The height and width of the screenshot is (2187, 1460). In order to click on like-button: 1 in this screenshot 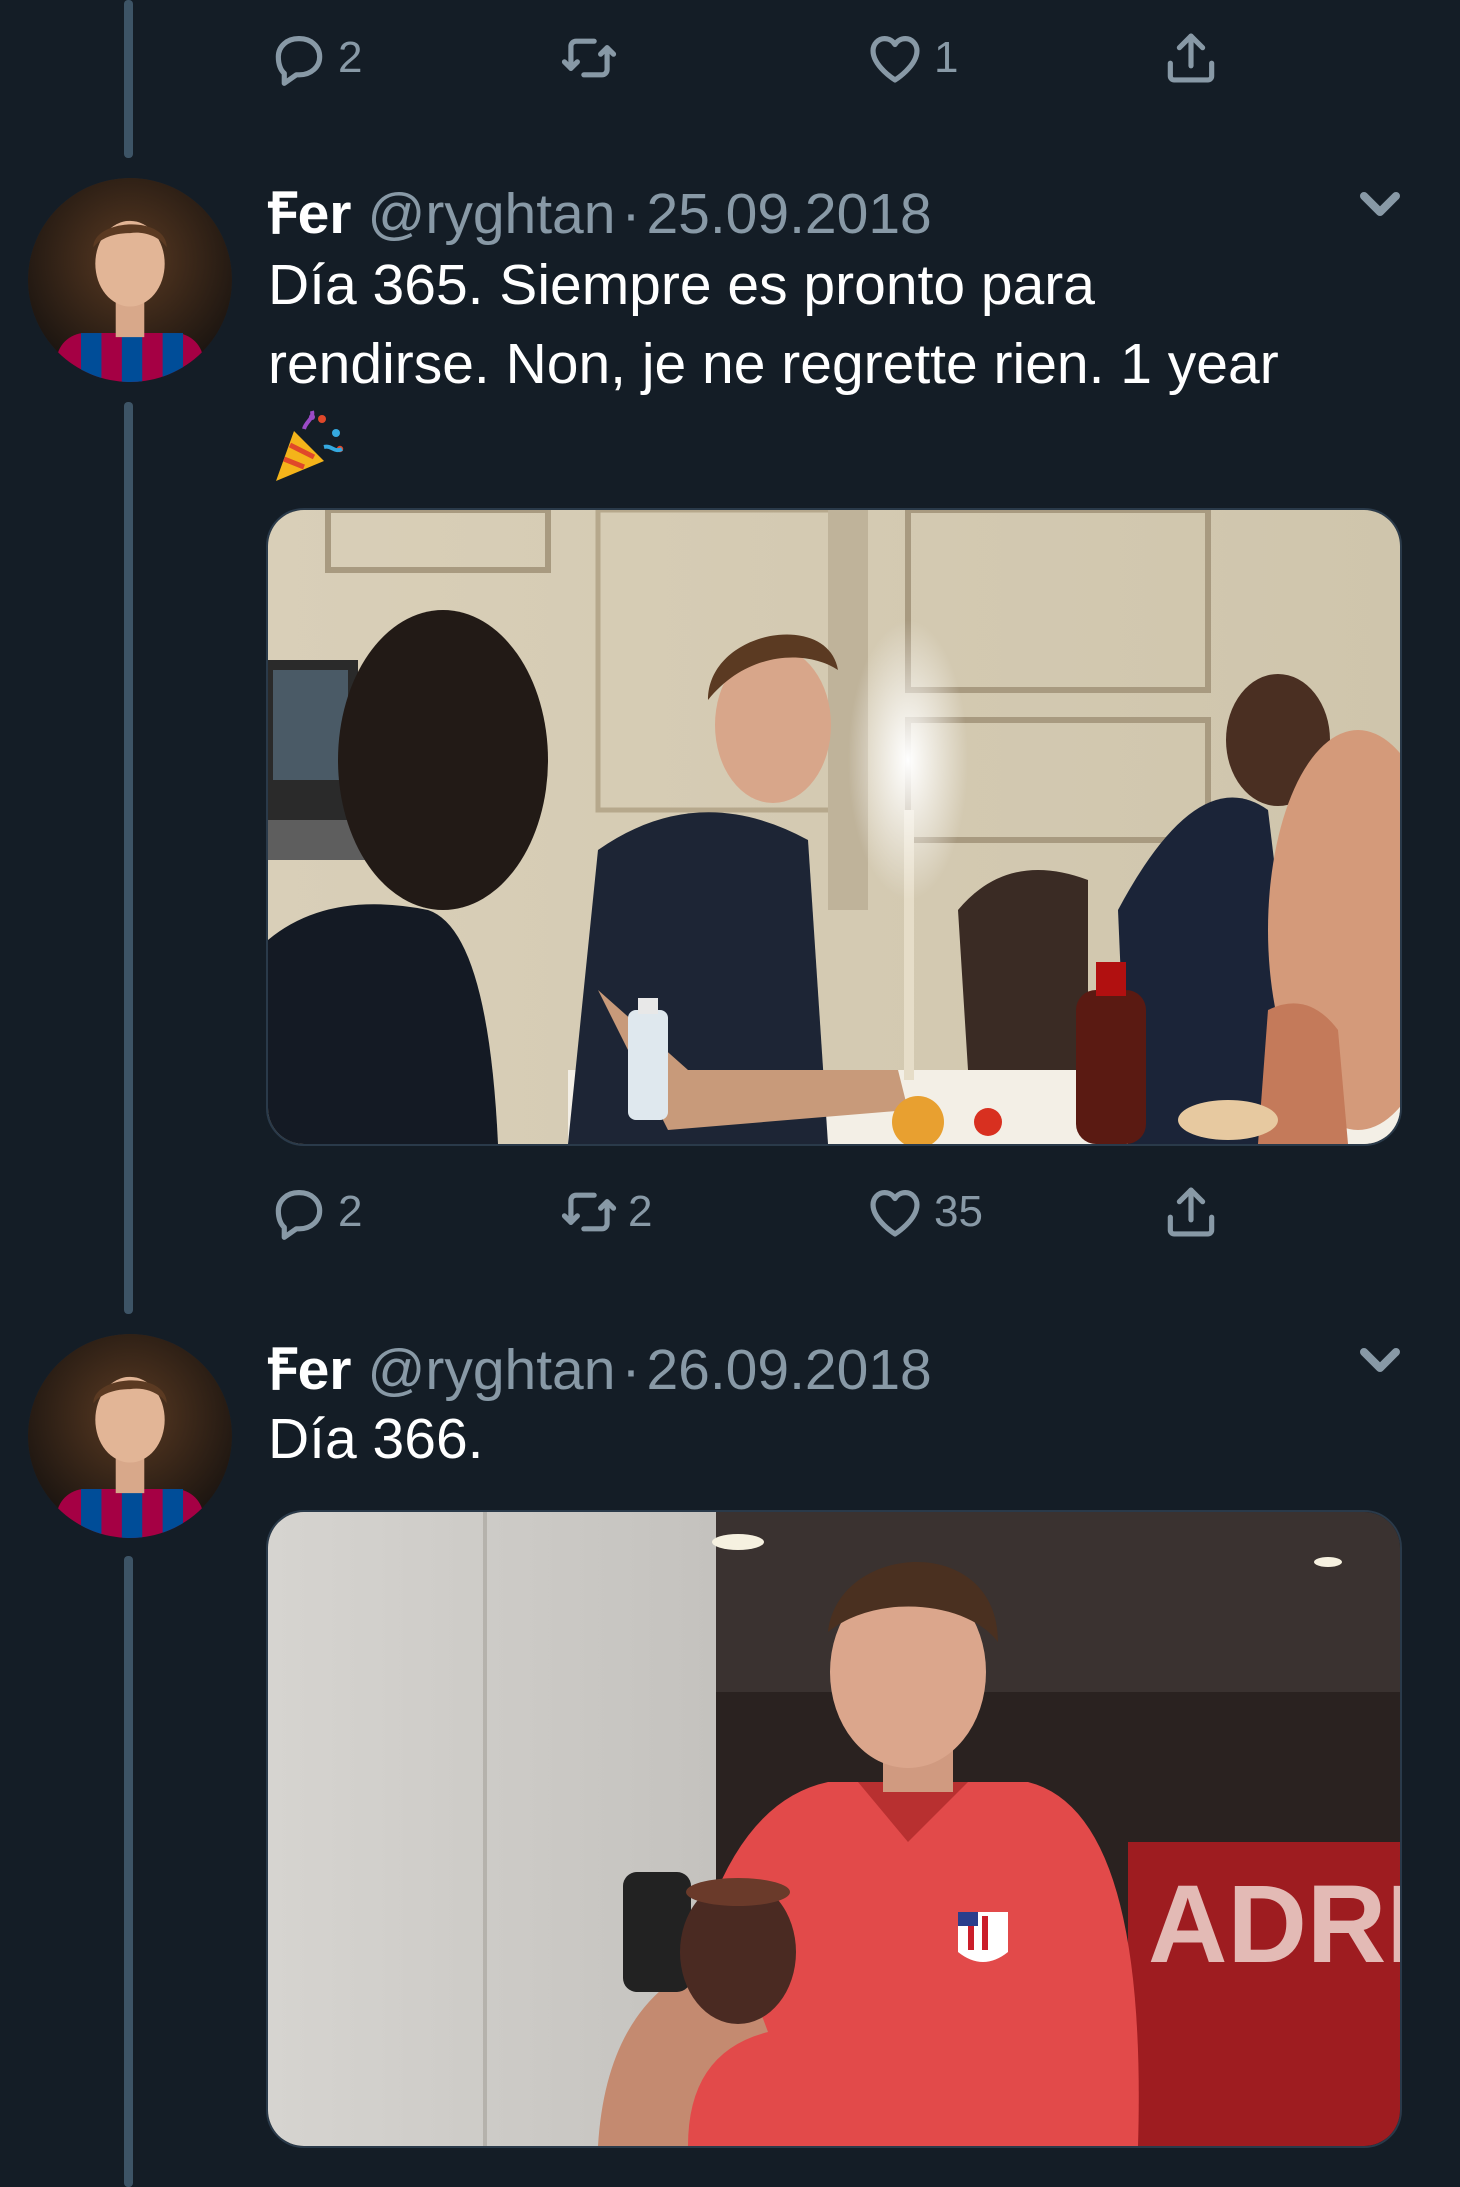, I will do `click(911, 58)`.